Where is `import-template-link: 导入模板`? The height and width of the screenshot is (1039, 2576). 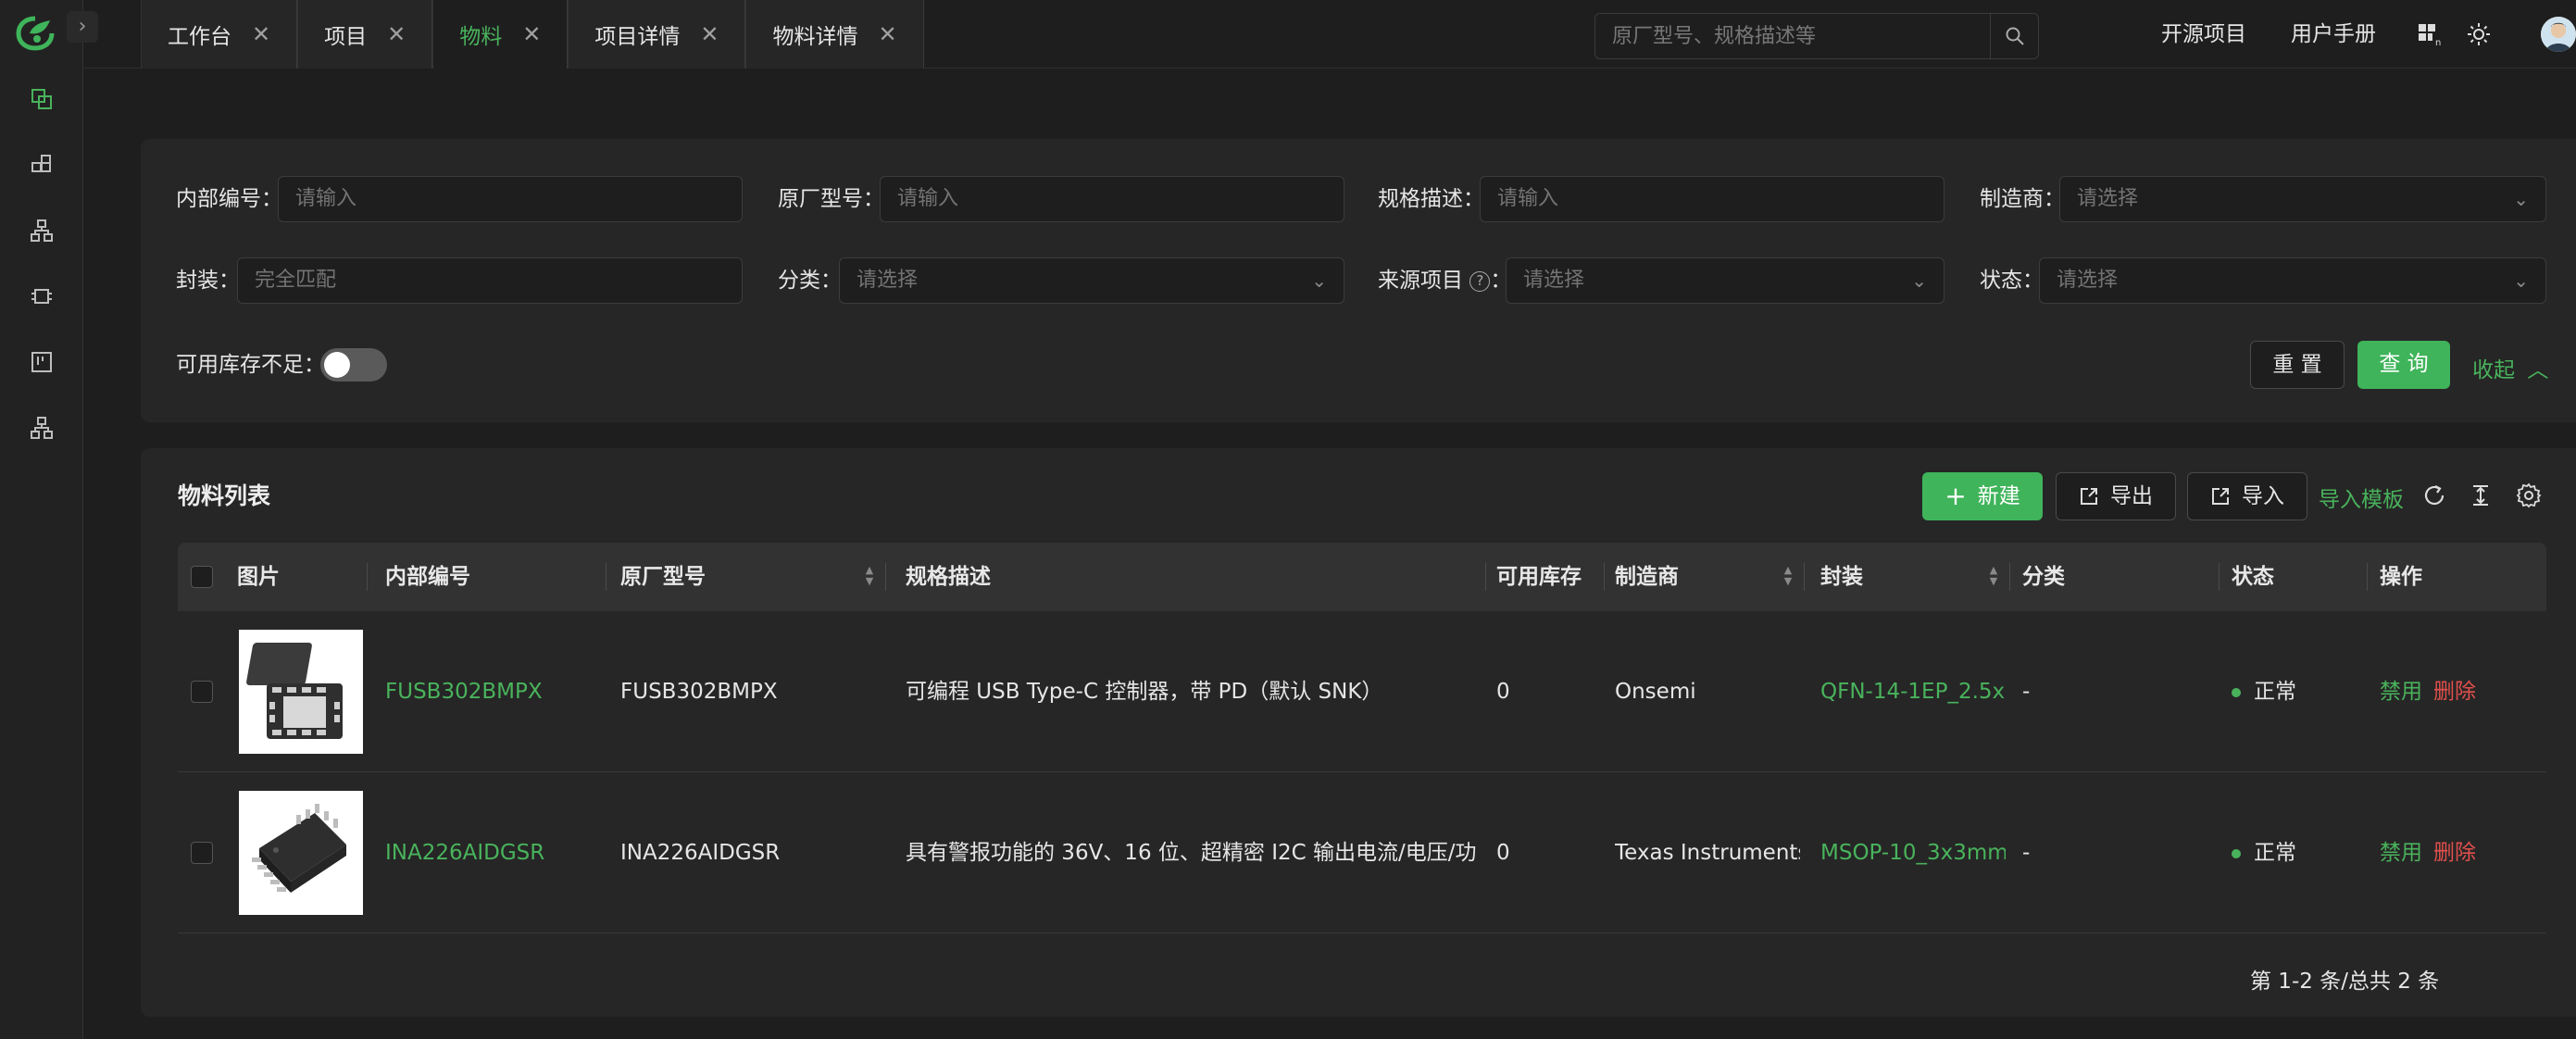 import-template-link: 导入模板 is located at coordinates (2361, 497).